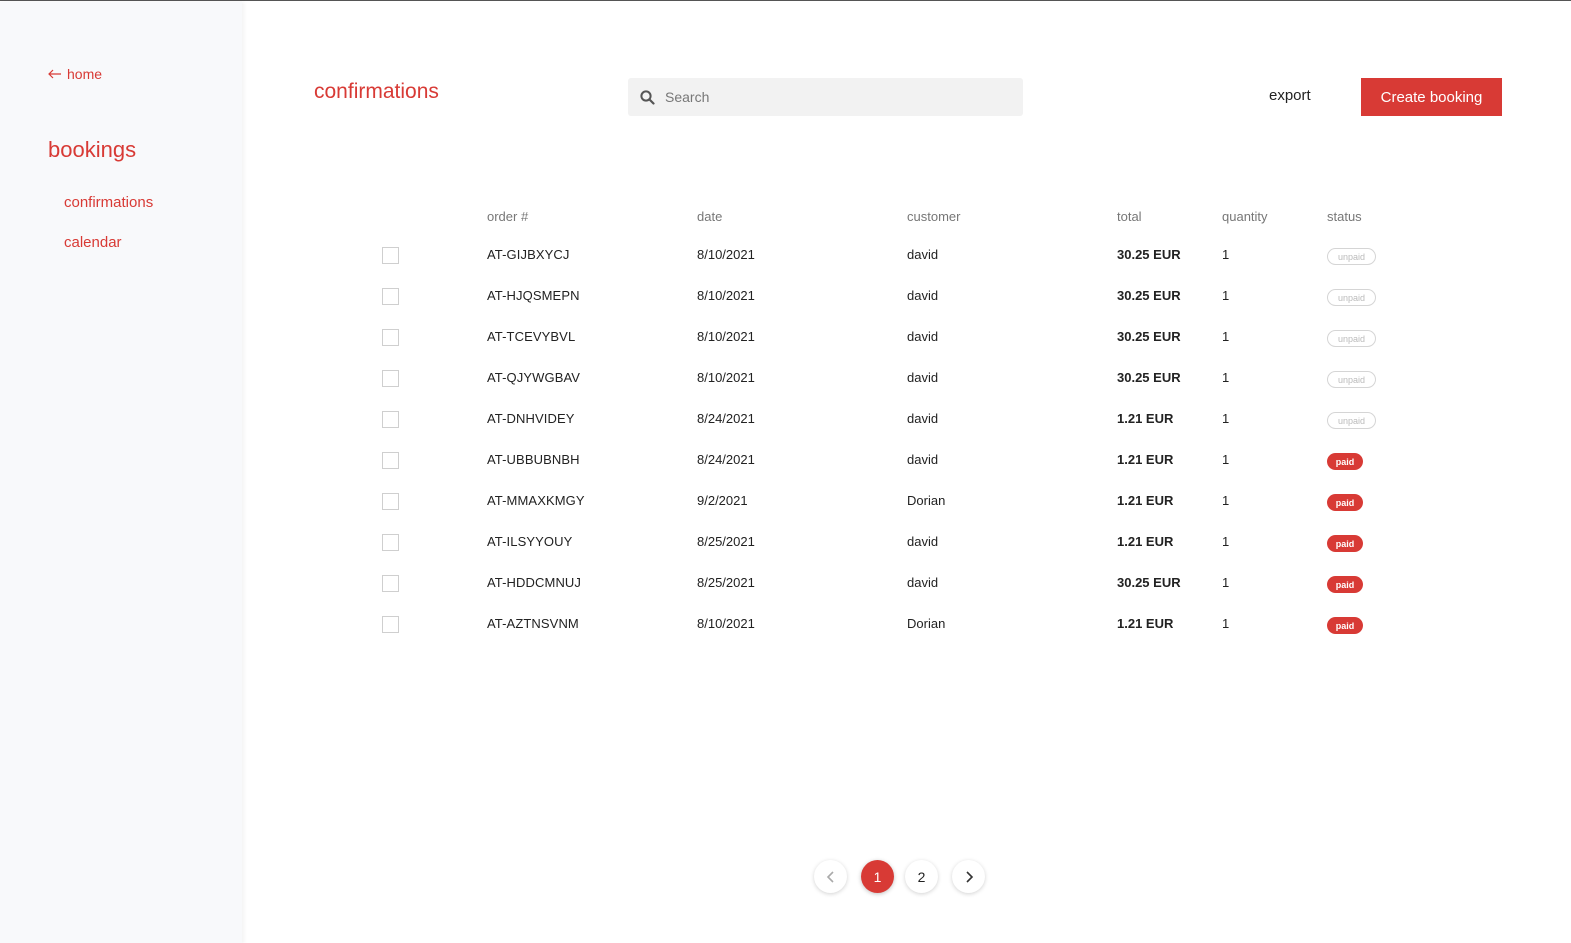  What do you see at coordinates (376, 91) in the screenshot?
I see `page-title: confirmations` at bounding box center [376, 91].